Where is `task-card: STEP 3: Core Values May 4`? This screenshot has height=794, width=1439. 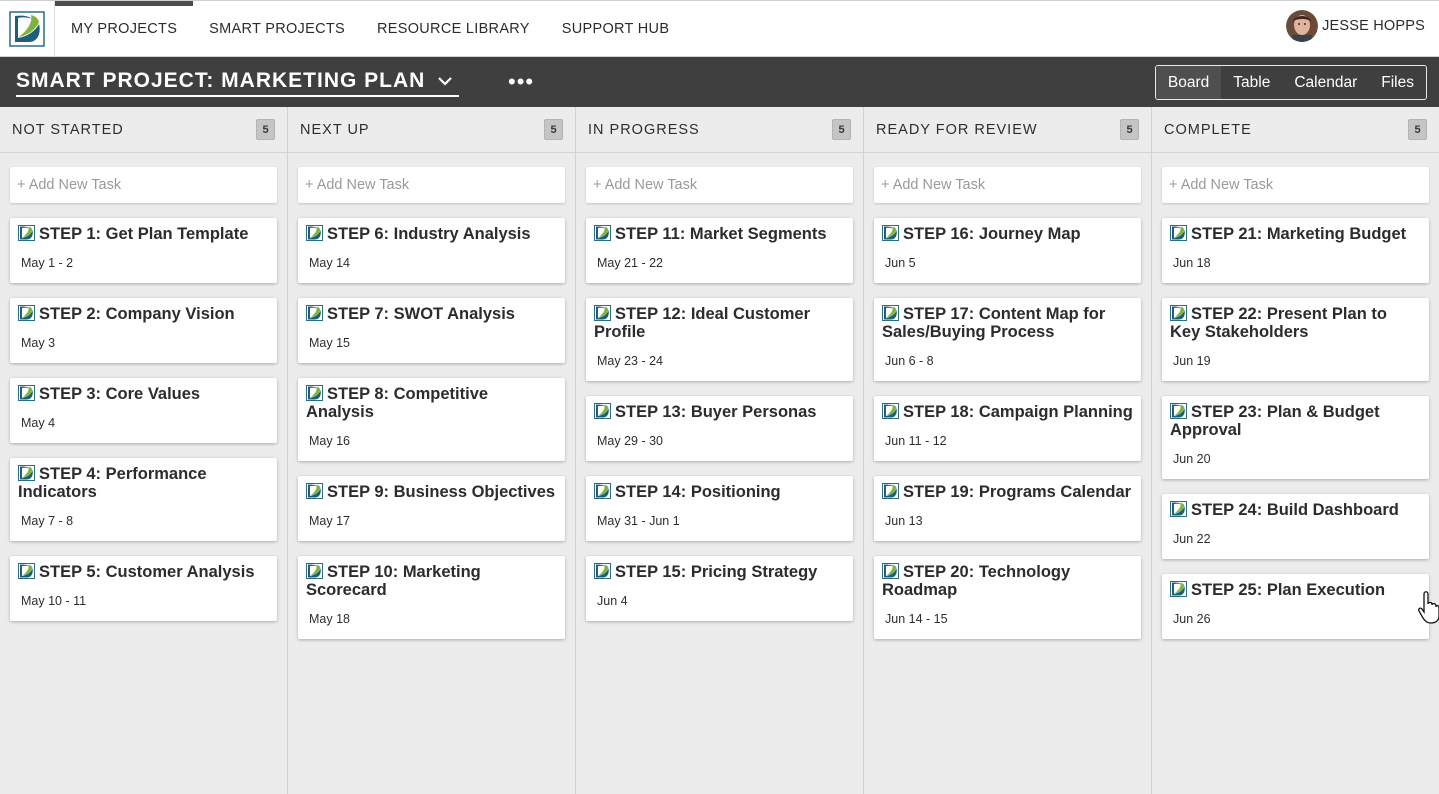 task-card: STEP 3: Core Values May 4 is located at coordinates (143, 410).